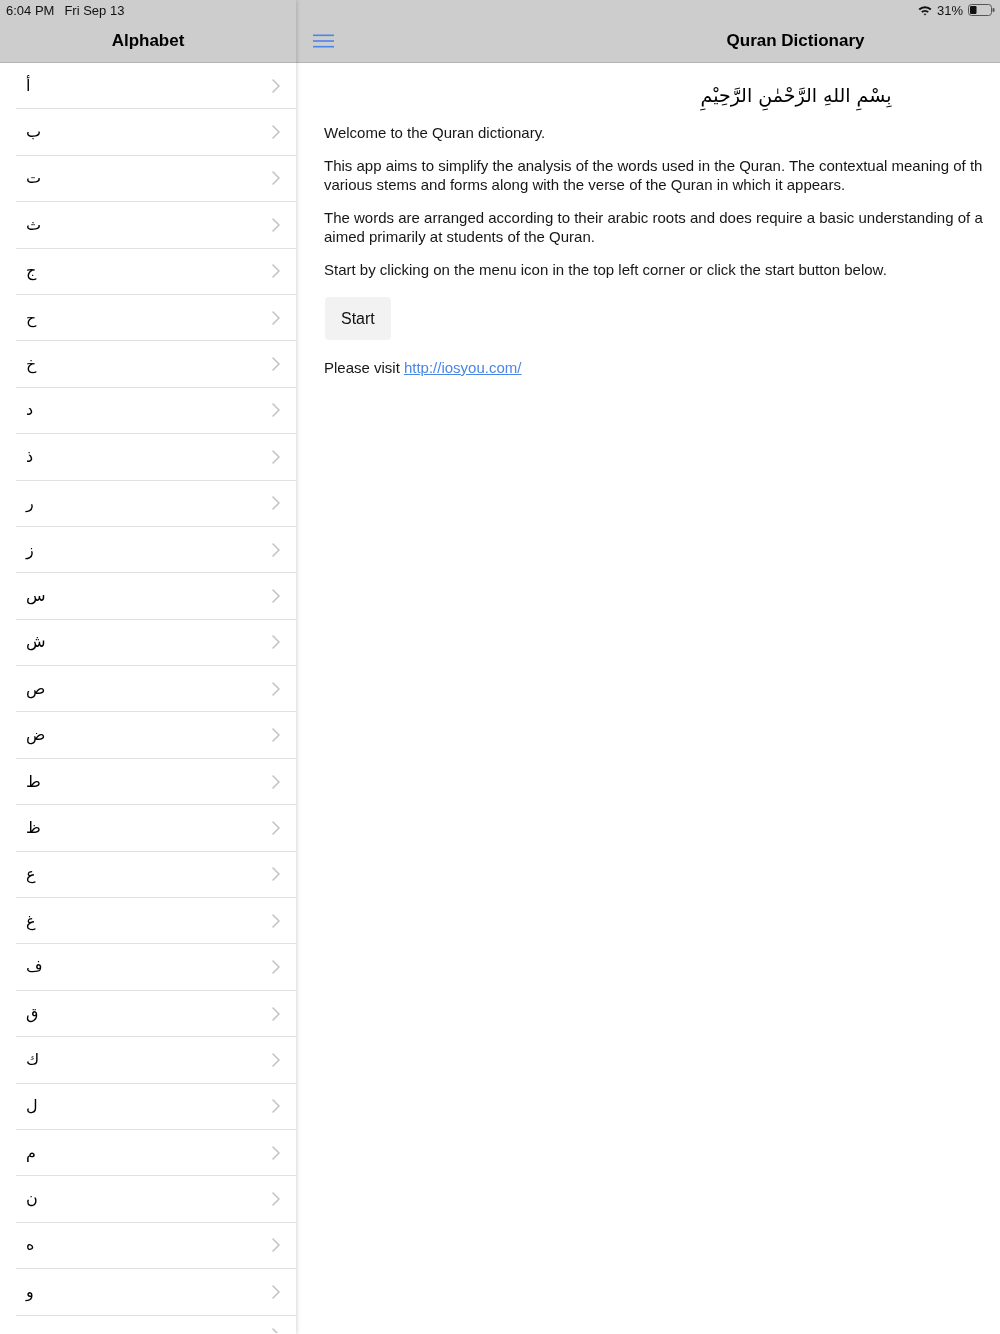  Describe the element at coordinates (36, 642) in the screenshot. I see `letter-label: ش` at that location.